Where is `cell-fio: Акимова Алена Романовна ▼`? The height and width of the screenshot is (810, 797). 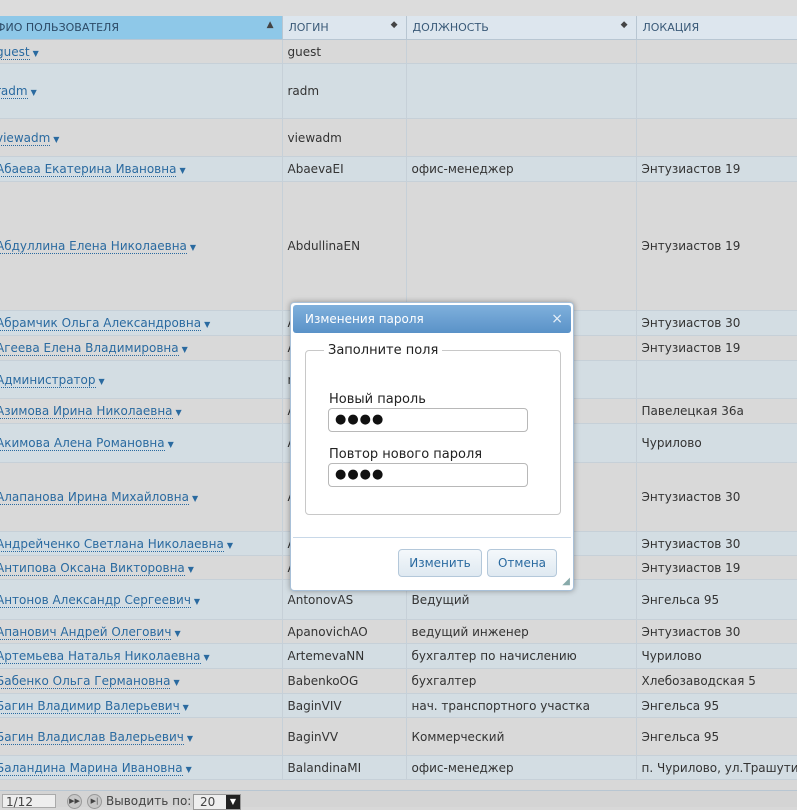 cell-fio: Акимова Алена Романовна ▼ is located at coordinates (141, 443).